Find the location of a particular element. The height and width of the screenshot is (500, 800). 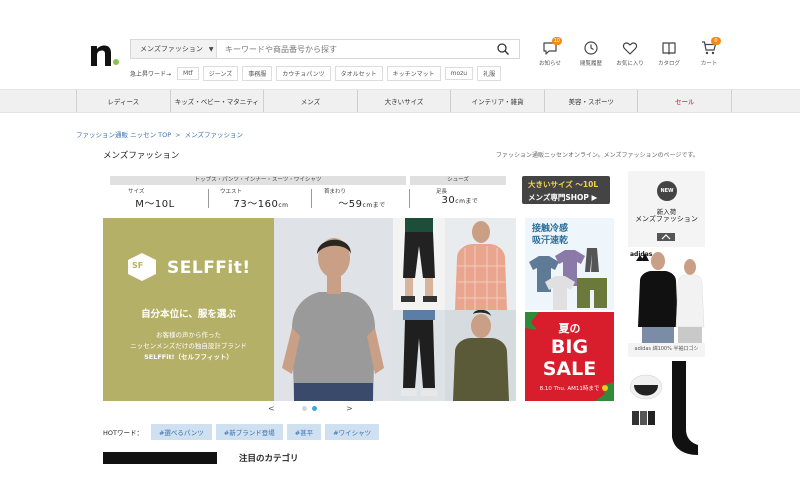

sale-big-label: BIG is located at coordinates (569, 347).